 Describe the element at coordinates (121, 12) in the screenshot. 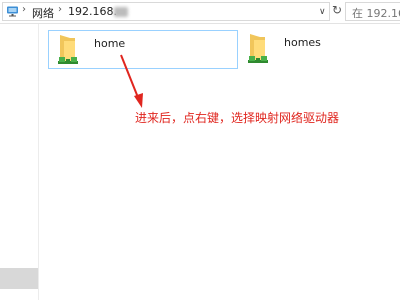

I see `redacted-host-part` at that location.